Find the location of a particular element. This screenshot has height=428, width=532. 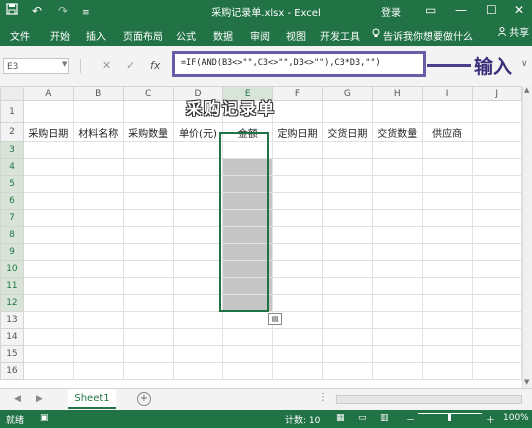

next-sheet-icon: ▶ is located at coordinates (39, 399).